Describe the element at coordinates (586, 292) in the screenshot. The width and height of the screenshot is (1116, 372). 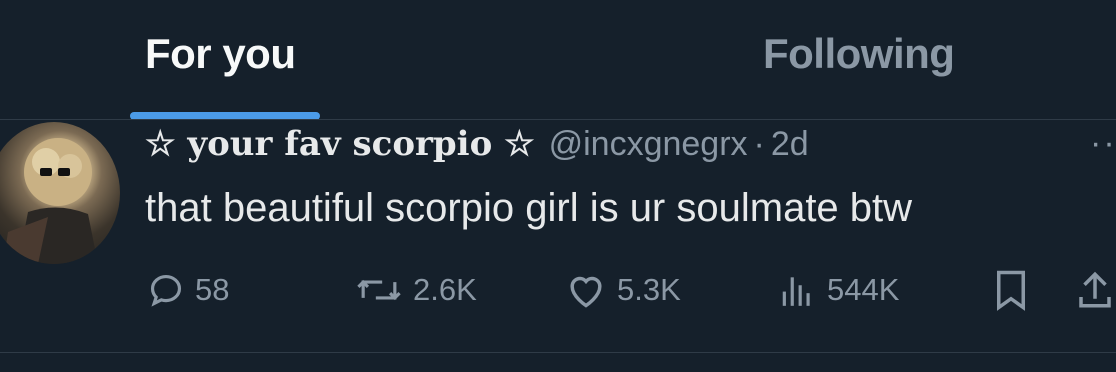
I see `like-icon` at that location.